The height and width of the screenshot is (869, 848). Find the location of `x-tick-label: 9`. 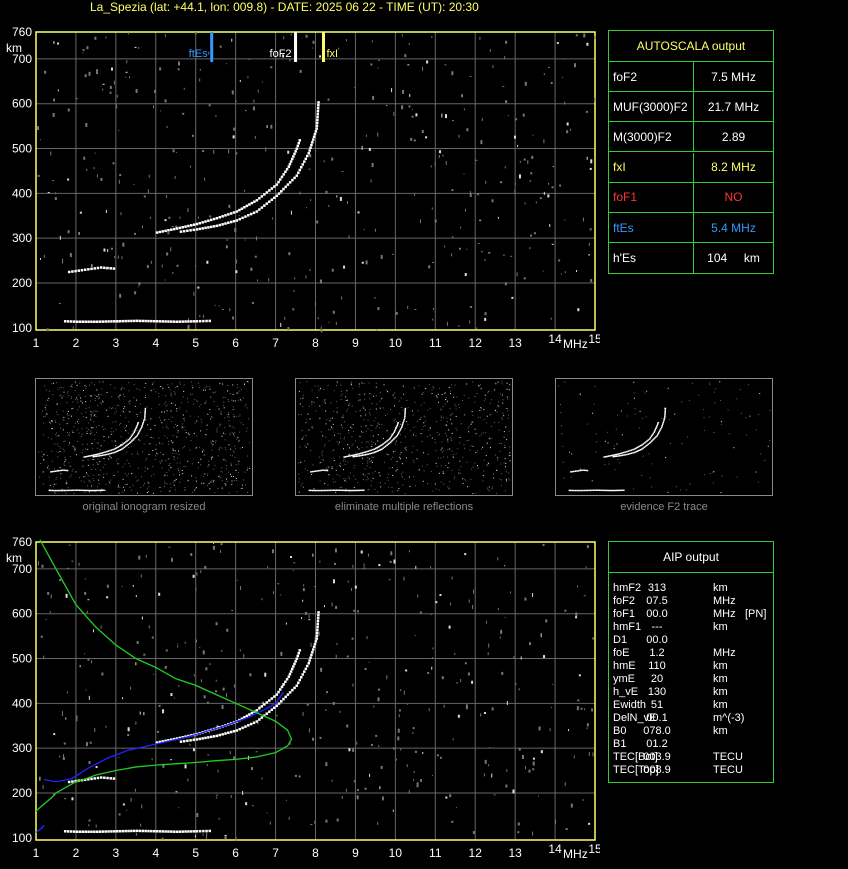

x-tick-label: 9 is located at coordinates (355, 853).